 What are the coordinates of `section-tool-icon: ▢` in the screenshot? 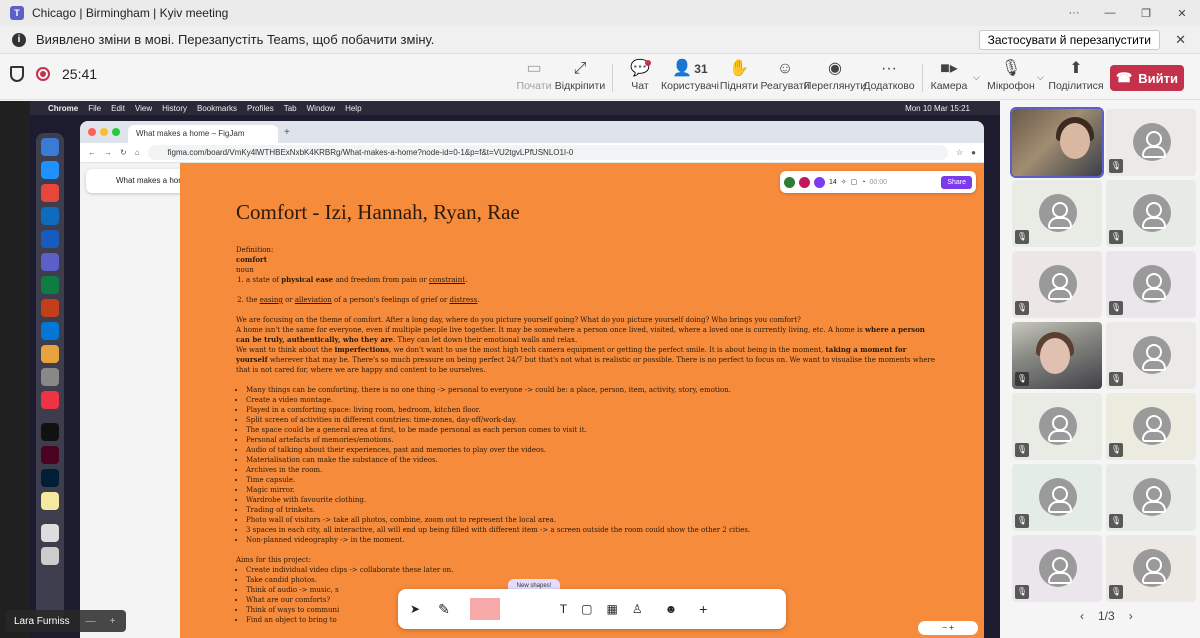 It's located at (586, 609).